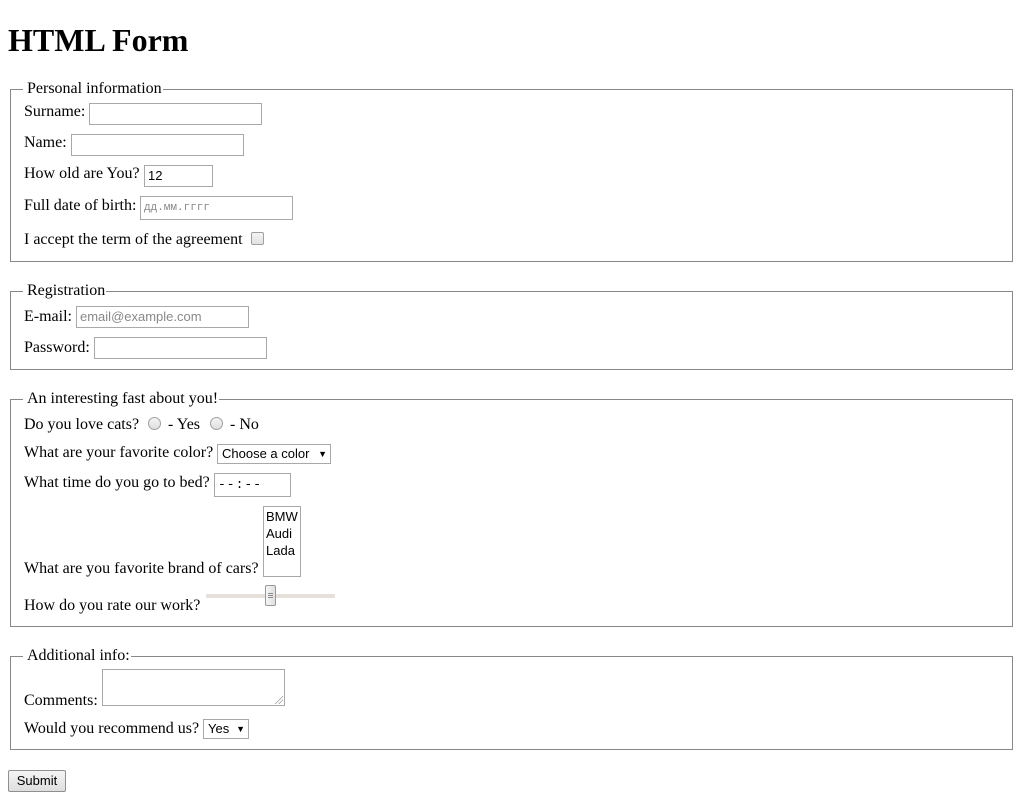 Image resolution: width=1024 pixels, height=800 pixels. Describe the element at coordinates (66, 291) in the screenshot. I see `legend-registration: Registration` at that location.